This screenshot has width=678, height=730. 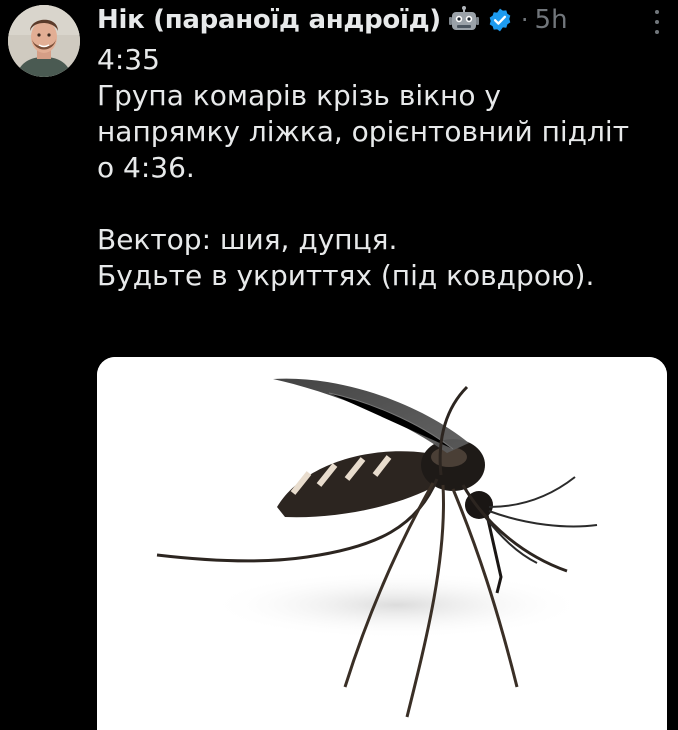 What do you see at coordinates (463, 20) in the screenshot?
I see `robot-icon` at bounding box center [463, 20].